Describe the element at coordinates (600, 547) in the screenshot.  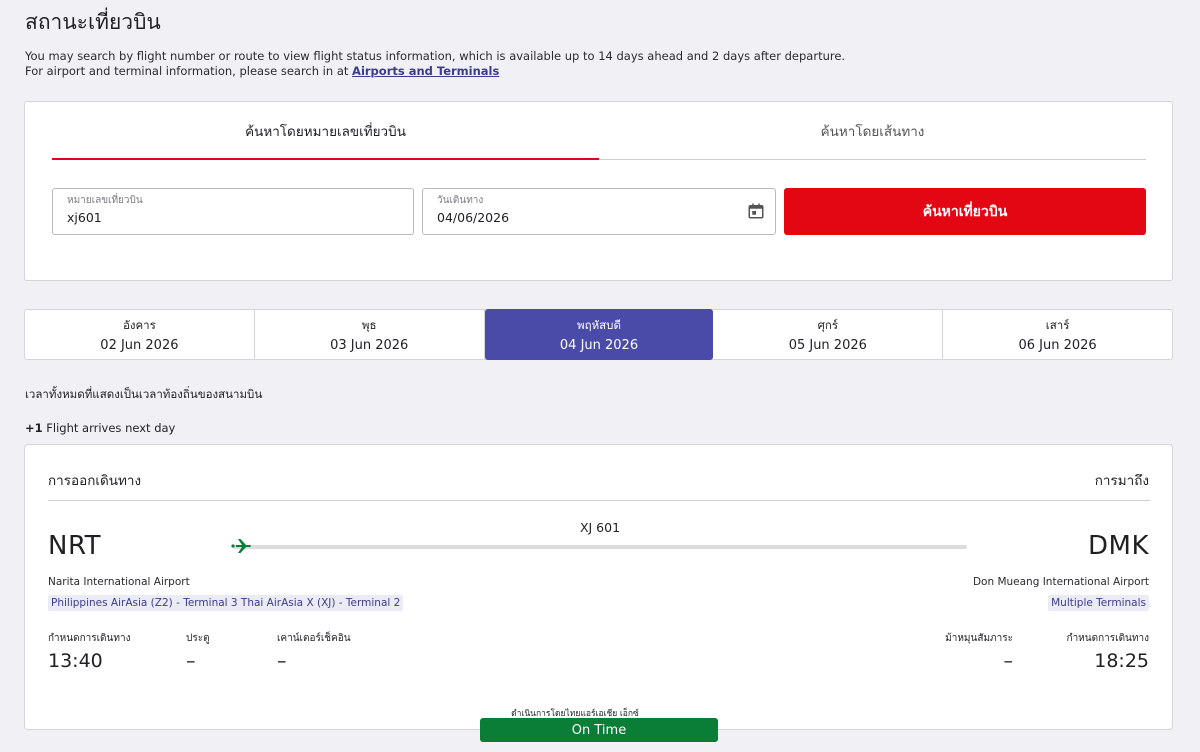
I see `flight-progress-track` at that location.